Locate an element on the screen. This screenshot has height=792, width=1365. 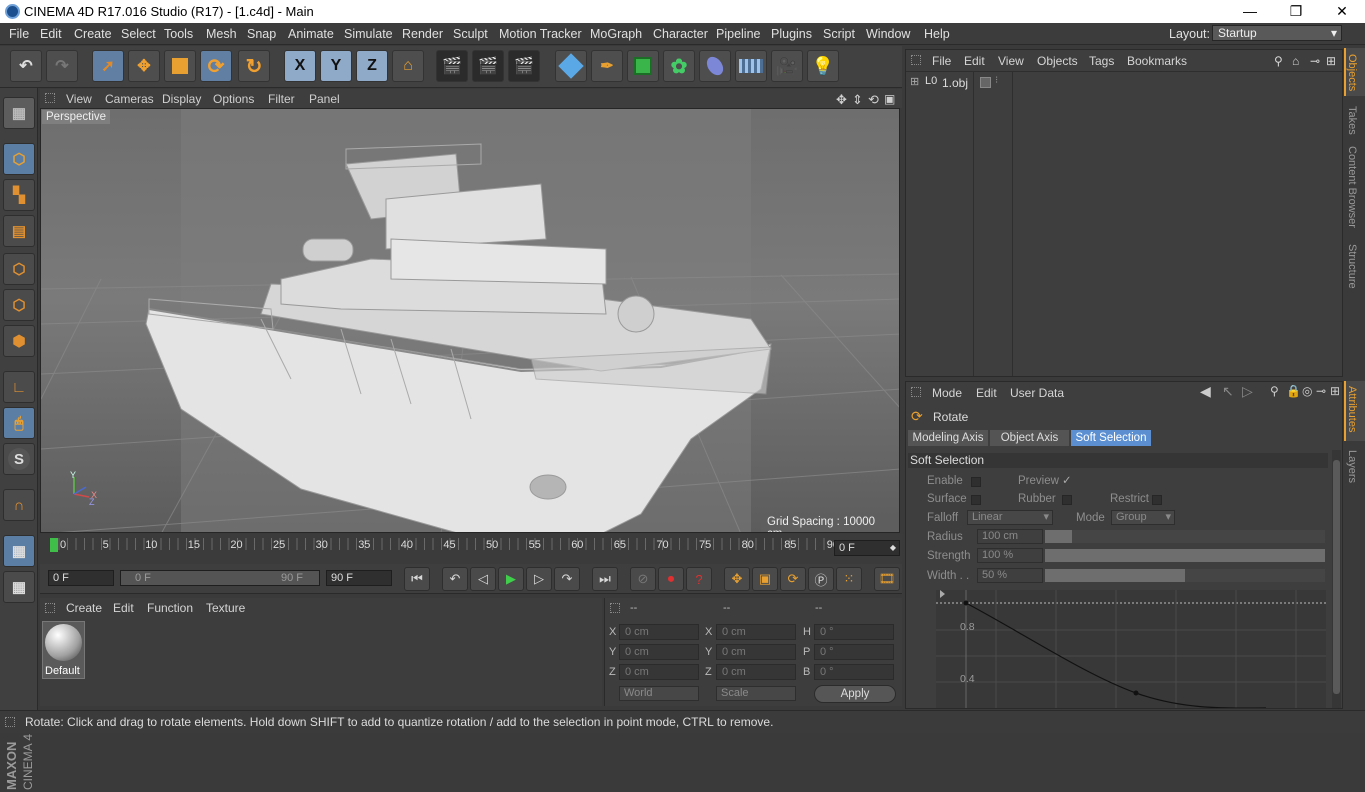
scale-tool-button is located at coordinates (180, 66).